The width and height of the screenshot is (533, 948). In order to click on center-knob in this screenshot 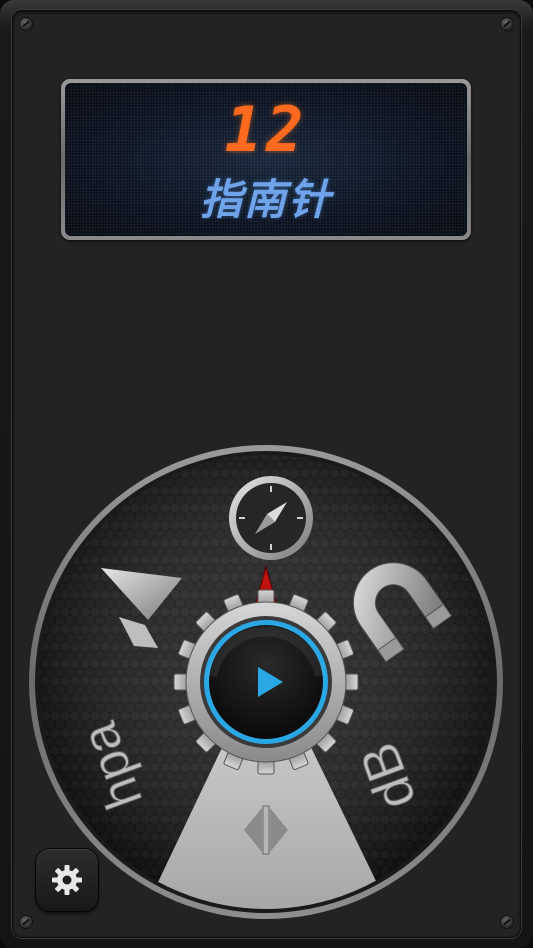, I will do `click(266, 682)`.